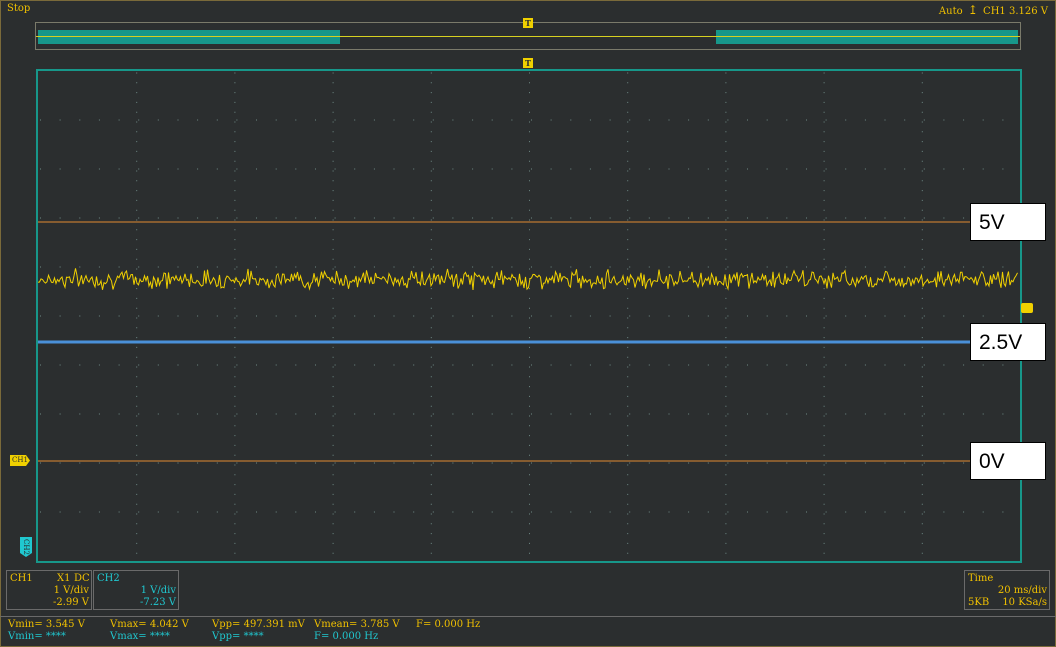 This screenshot has width=1056, height=647. I want to click on trigger-level-marker, so click(1027, 308).